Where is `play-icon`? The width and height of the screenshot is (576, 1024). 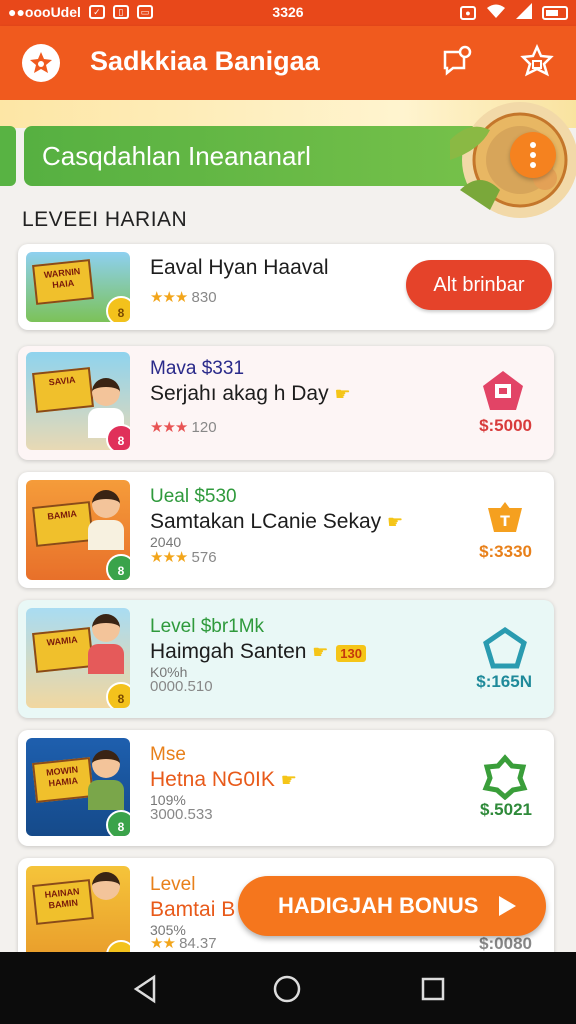
play-icon is located at coordinates (507, 906).